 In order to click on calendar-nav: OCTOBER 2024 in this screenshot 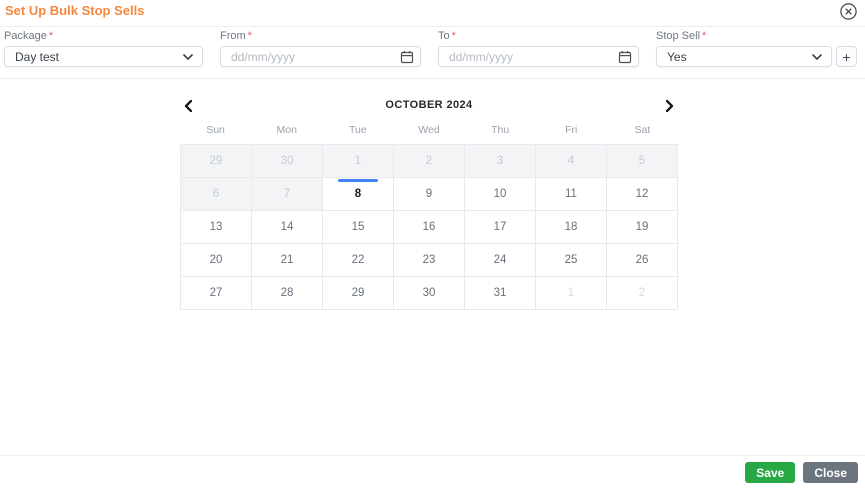, I will do `click(429, 105)`.